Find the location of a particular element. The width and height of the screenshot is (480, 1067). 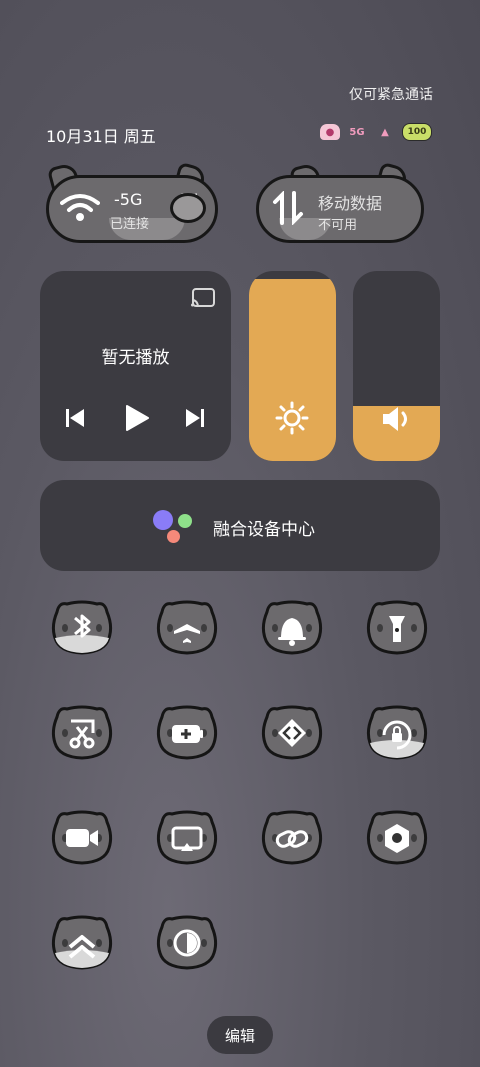

mobile-data-status: 不可用 is located at coordinates (338, 225).